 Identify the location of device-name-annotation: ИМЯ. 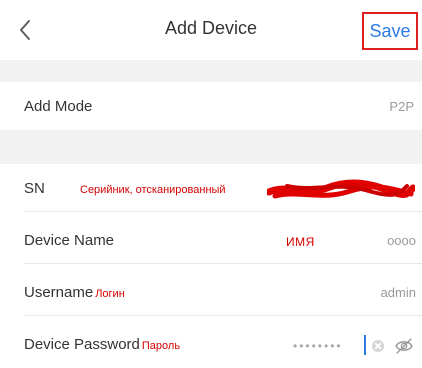
(300, 242).